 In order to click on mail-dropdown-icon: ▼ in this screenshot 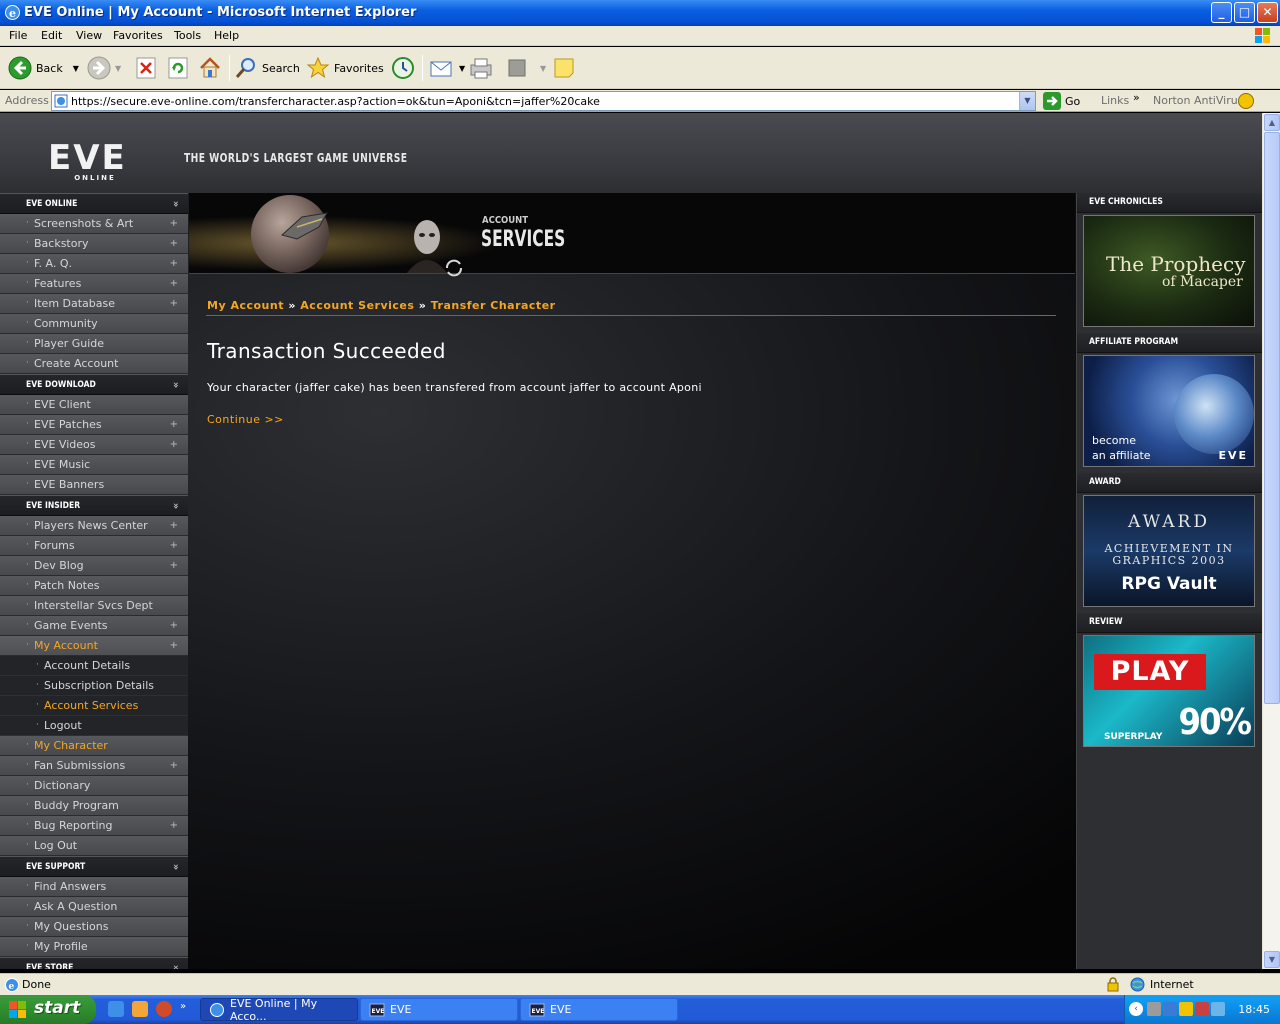, I will do `click(462, 68)`.